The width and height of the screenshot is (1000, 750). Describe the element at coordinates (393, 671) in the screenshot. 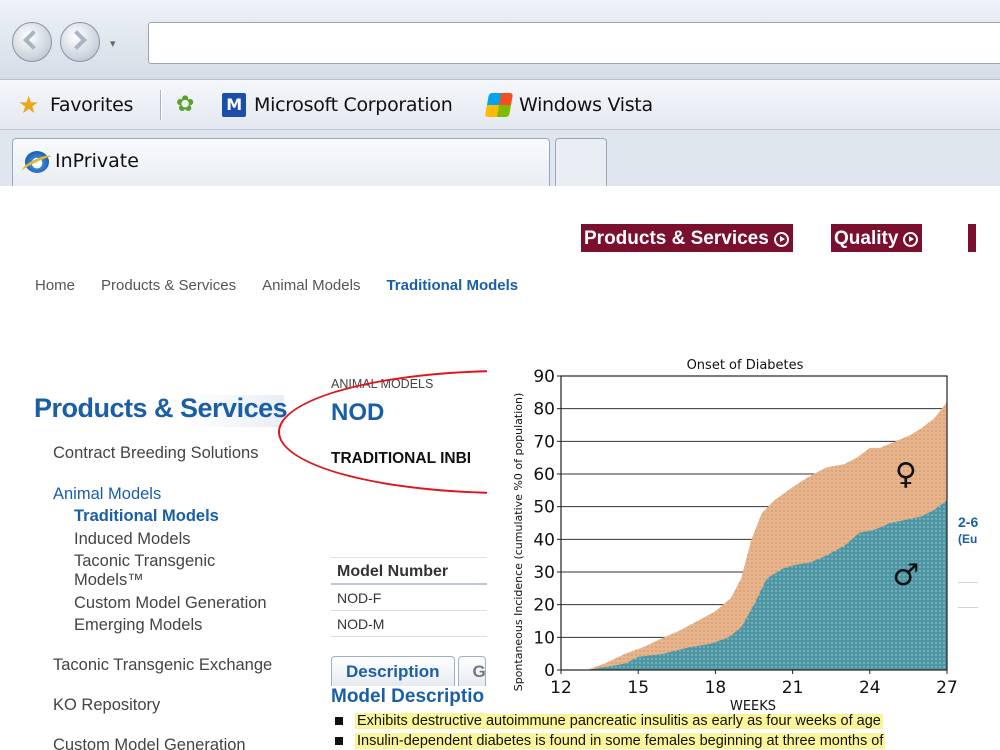

I see `tab-description: Description` at that location.